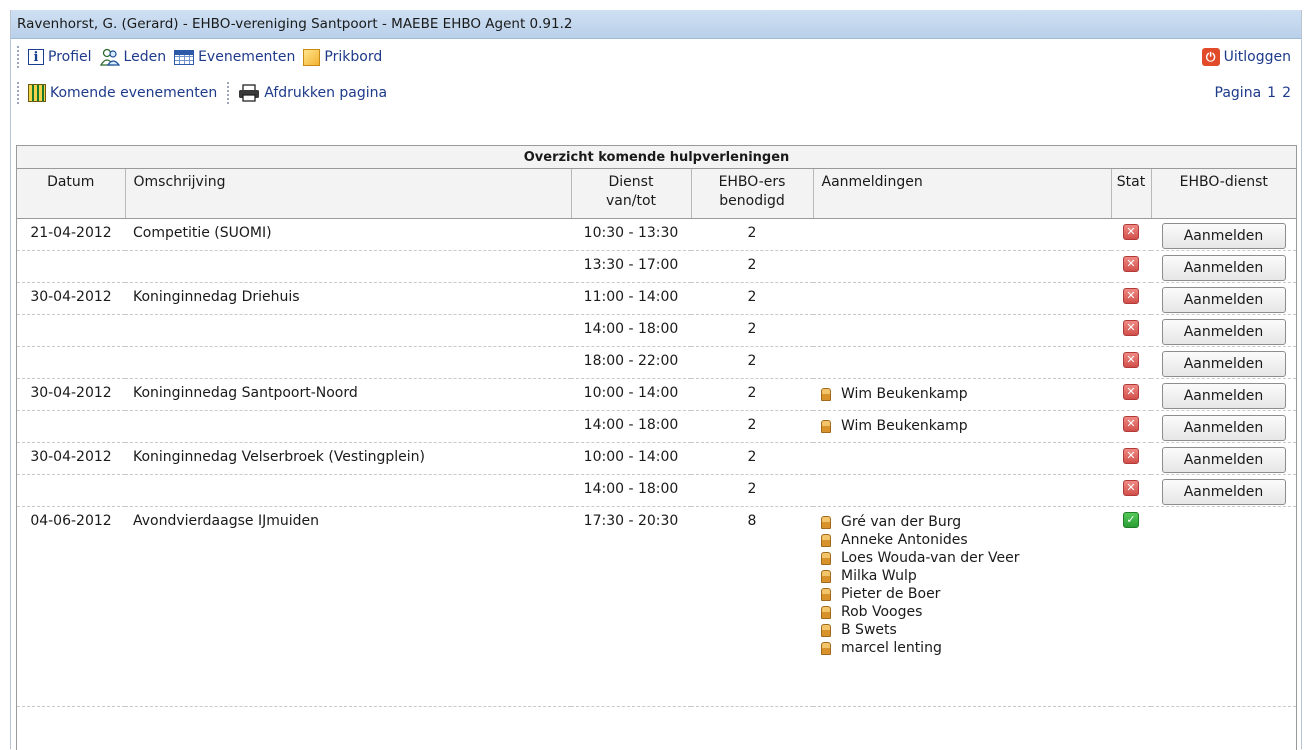  What do you see at coordinates (228, 93) in the screenshot?
I see `toolbar-separator` at bounding box center [228, 93].